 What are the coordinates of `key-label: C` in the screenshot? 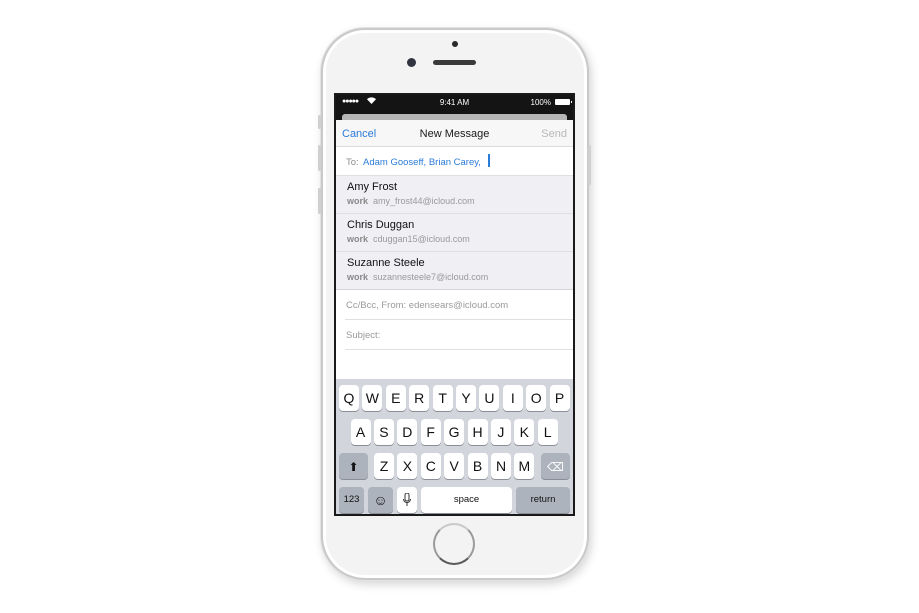 It's located at (430, 466).